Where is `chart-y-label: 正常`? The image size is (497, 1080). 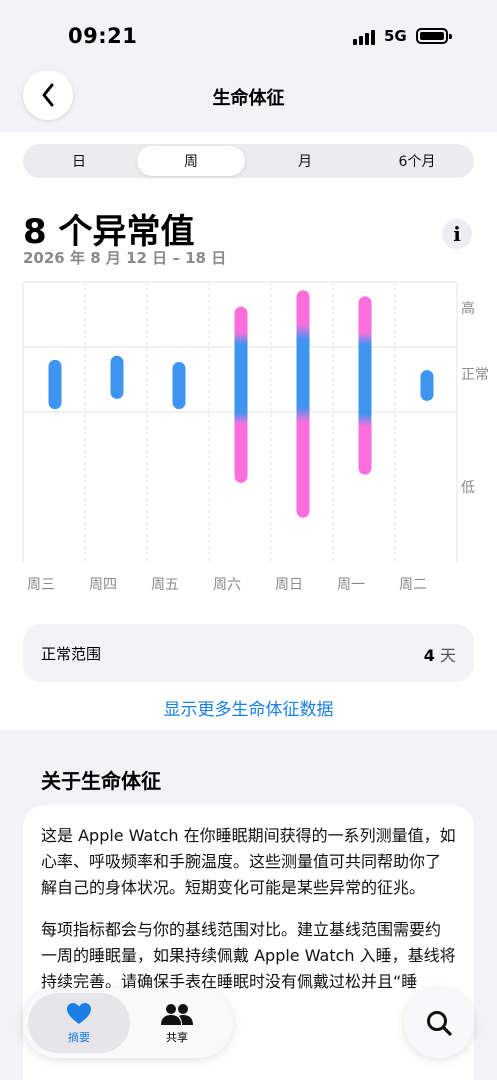 chart-y-label: 正常 is located at coordinates (475, 375).